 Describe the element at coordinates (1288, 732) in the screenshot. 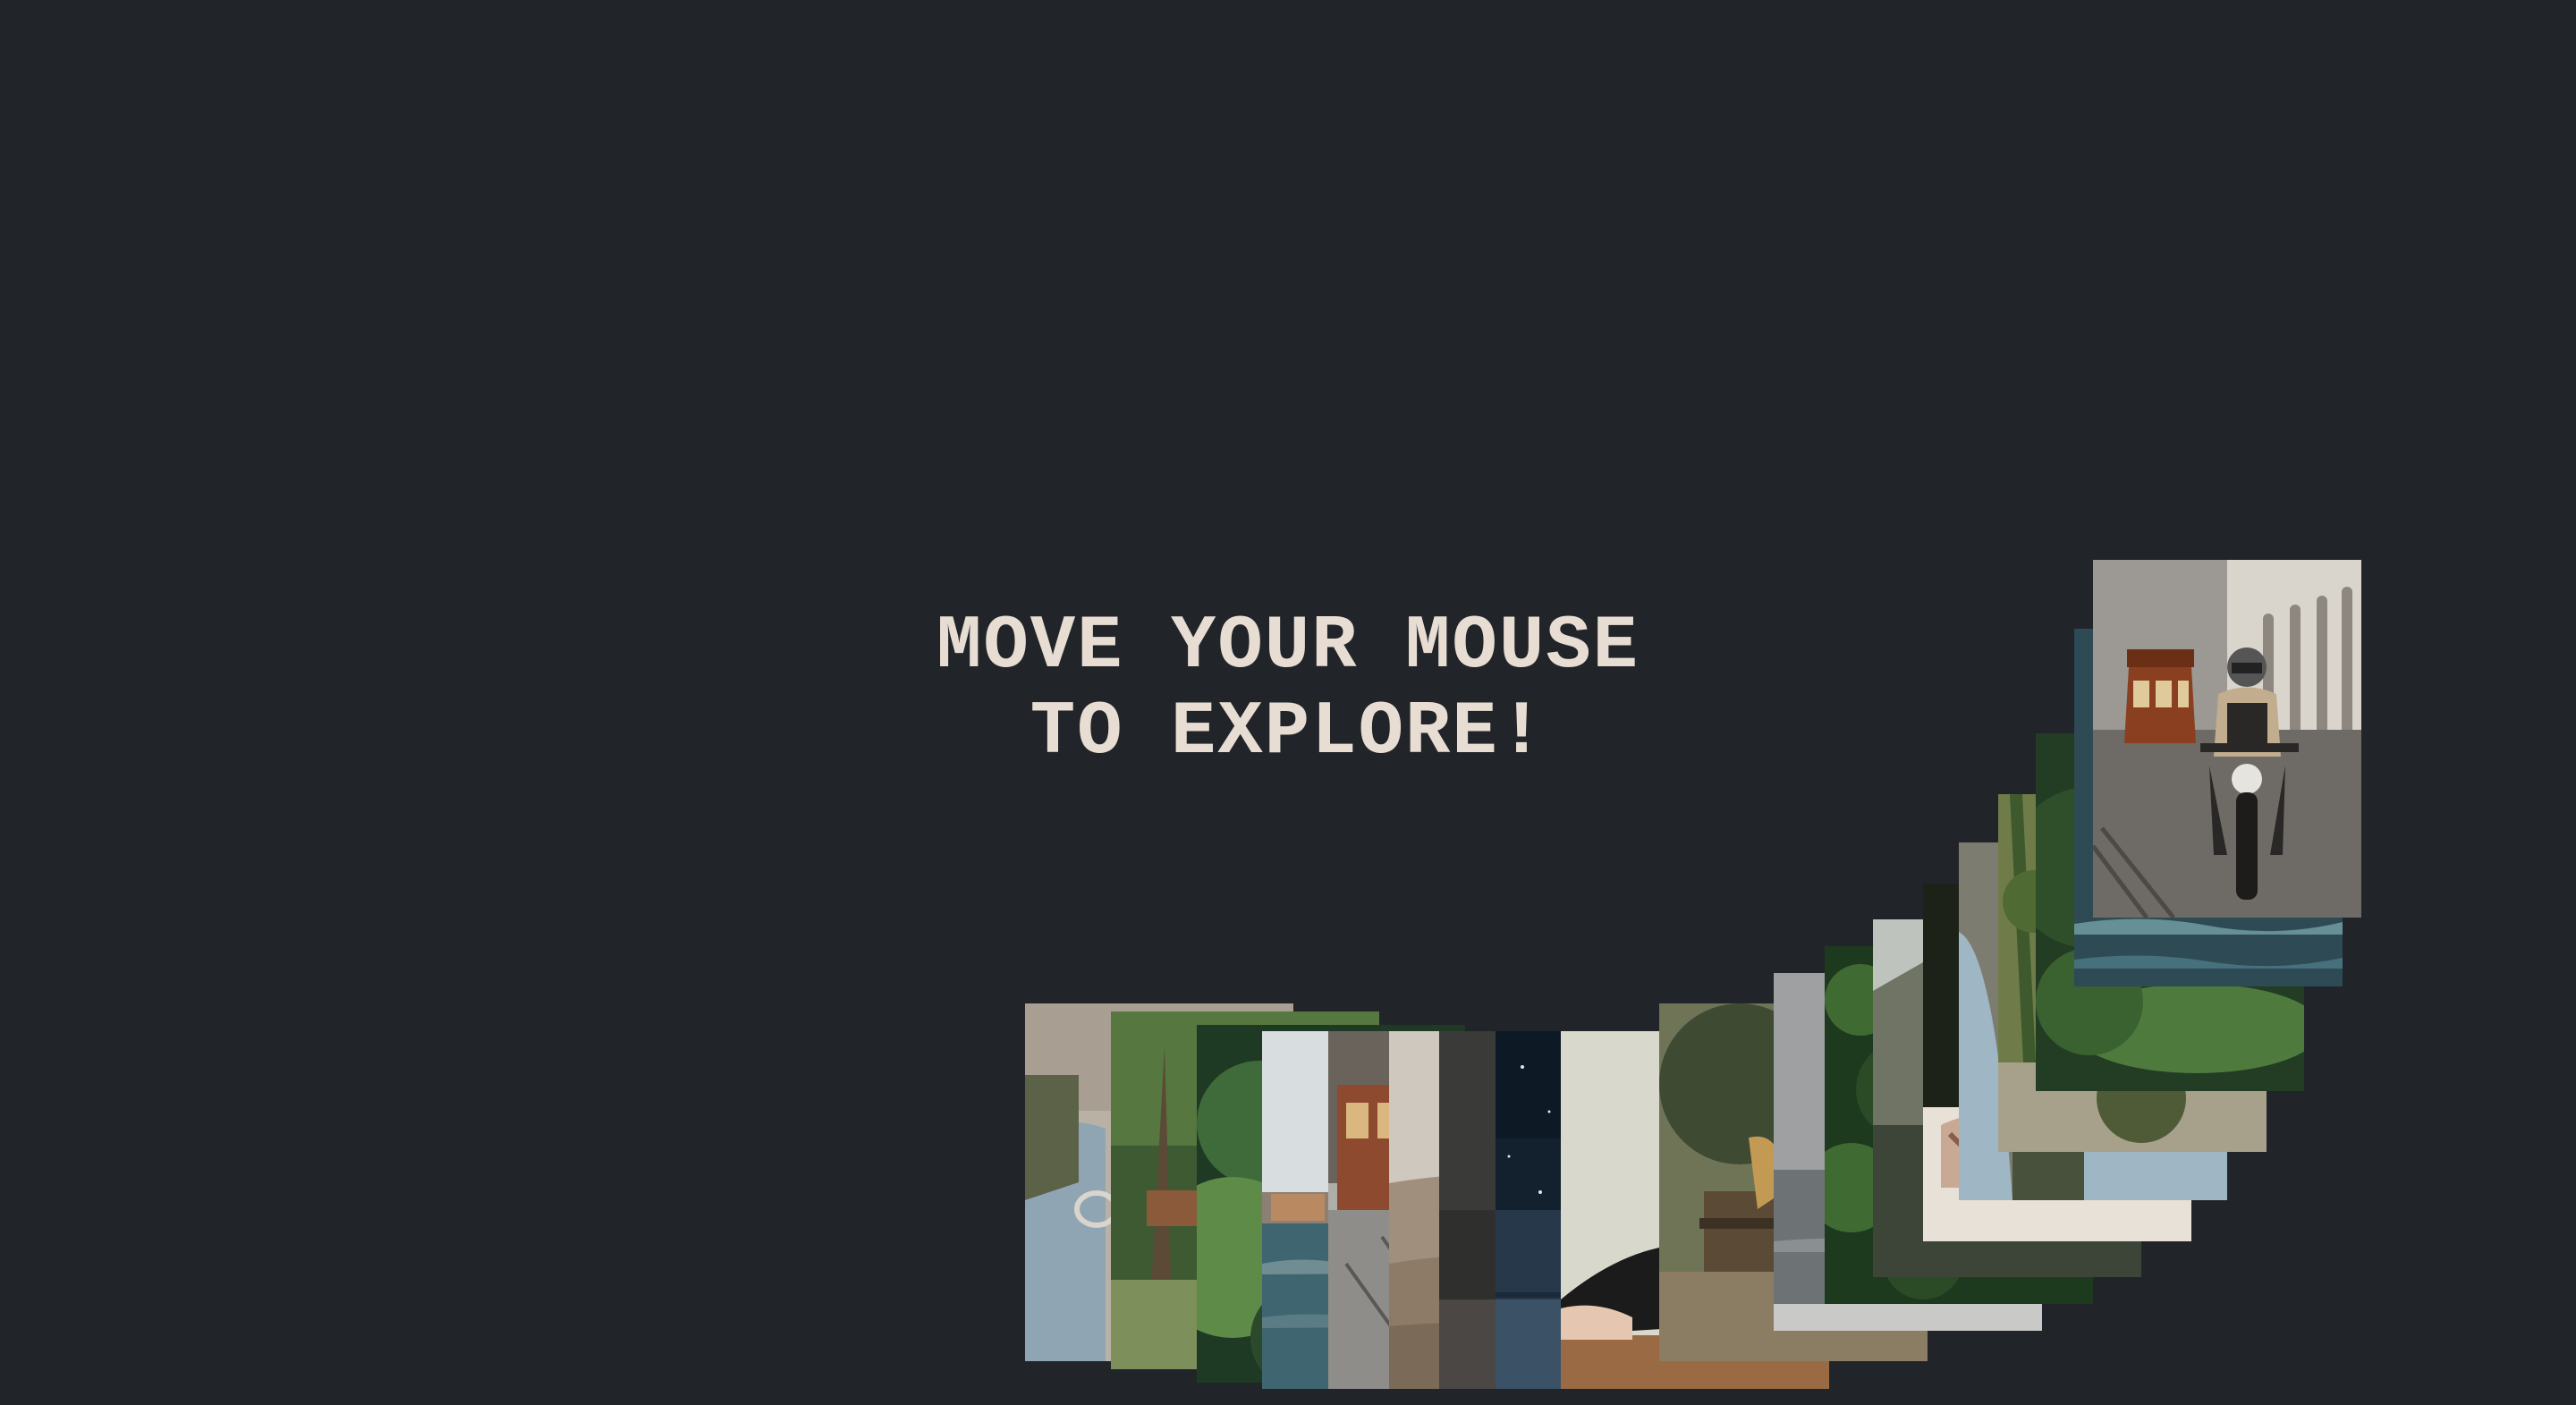

I see `headline-line-2: TO EXPLORE!` at that location.